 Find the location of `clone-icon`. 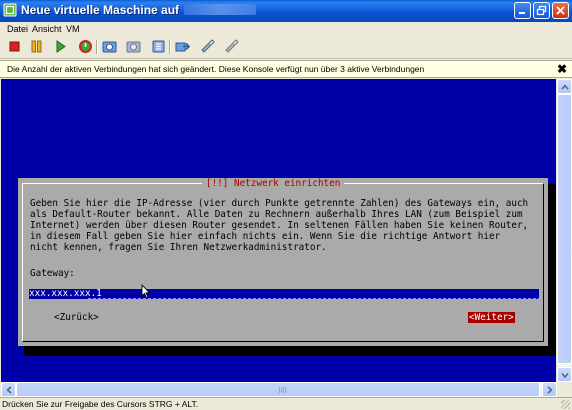

clone-icon is located at coordinates (231, 46).